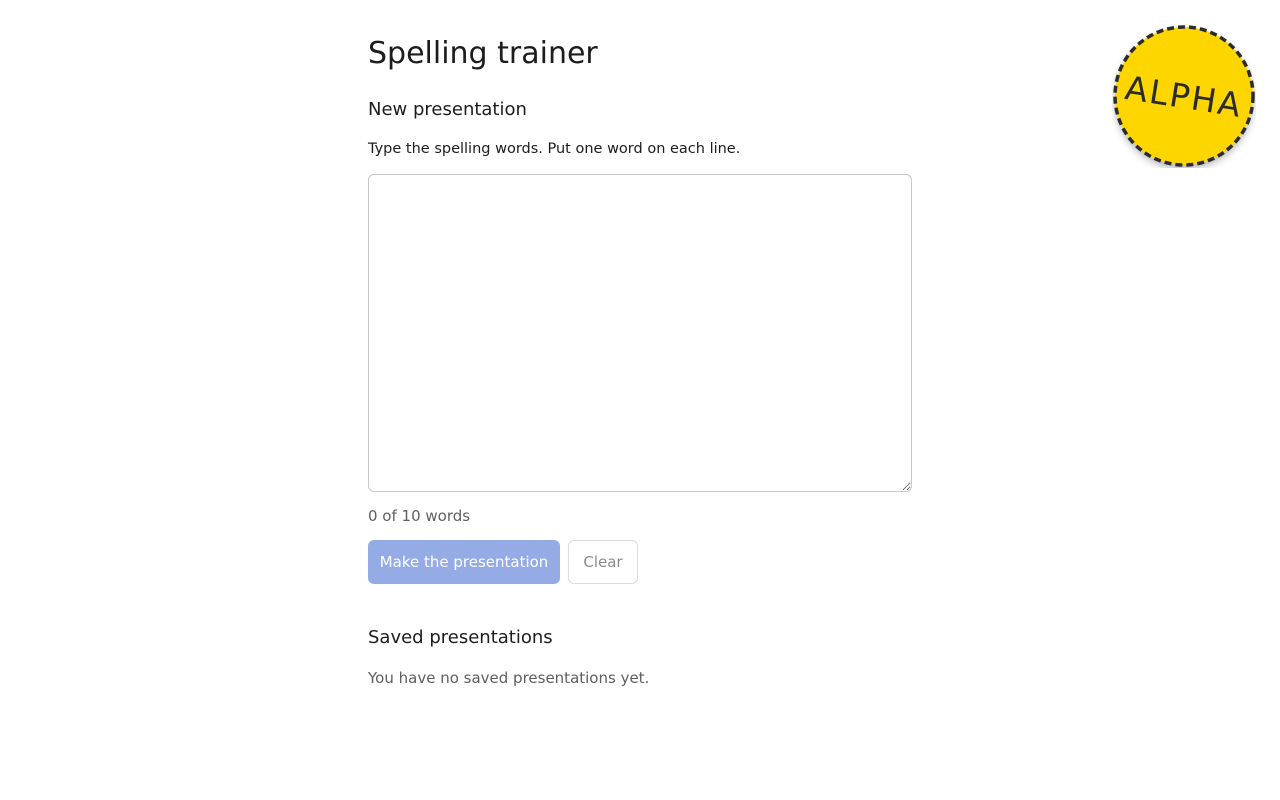  What do you see at coordinates (464, 562) in the screenshot?
I see `make-presentation-button: Make the presentation` at bounding box center [464, 562].